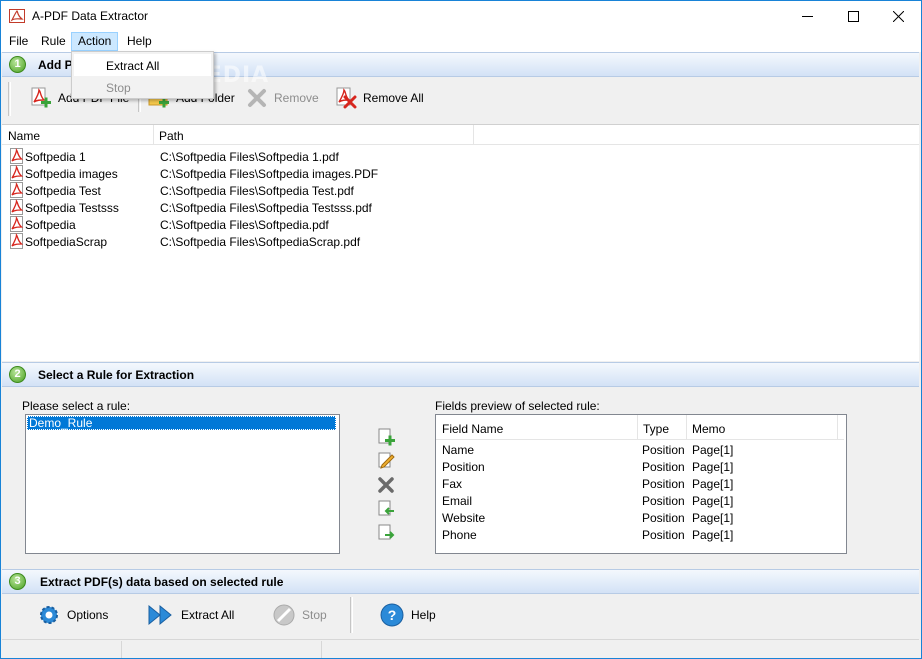 Image resolution: width=922 pixels, height=659 pixels. Describe the element at coordinates (49, 615) in the screenshot. I see `gear-icon` at that location.